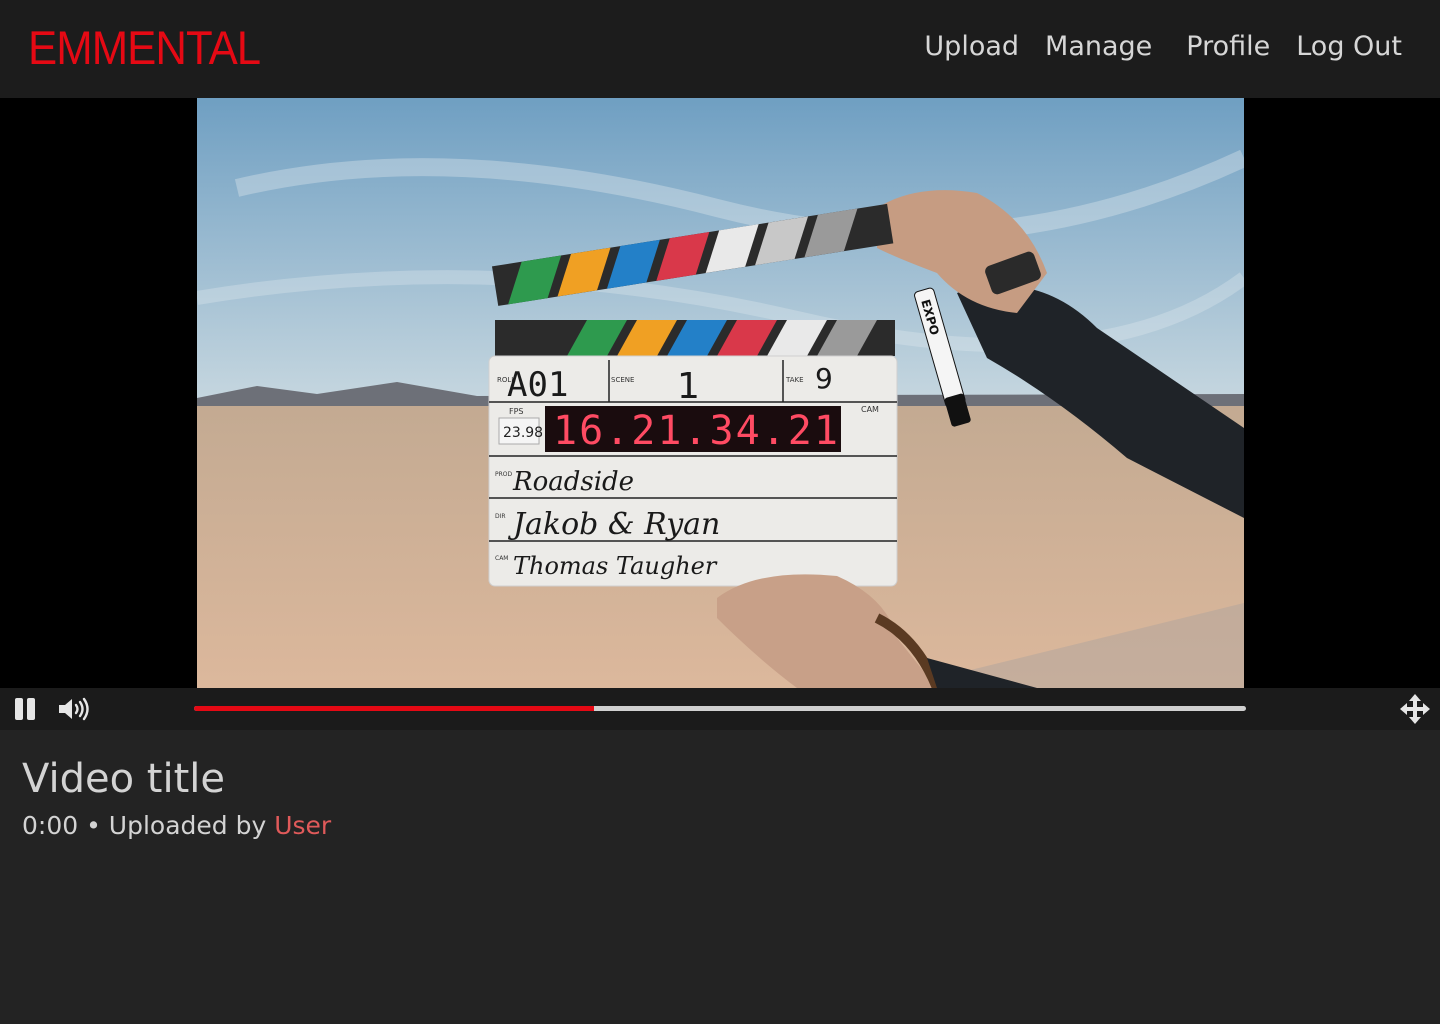 This screenshot has height=1024, width=1440. I want to click on video-title: Video title, so click(123, 779).